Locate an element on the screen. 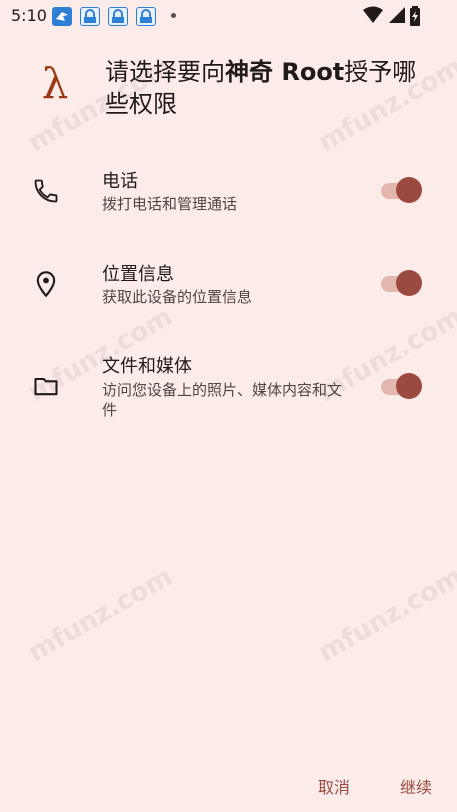 The image size is (457, 812). permission-description: 访问您设备上的照片、媒体内容和文件 is located at coordinates (222, 400).